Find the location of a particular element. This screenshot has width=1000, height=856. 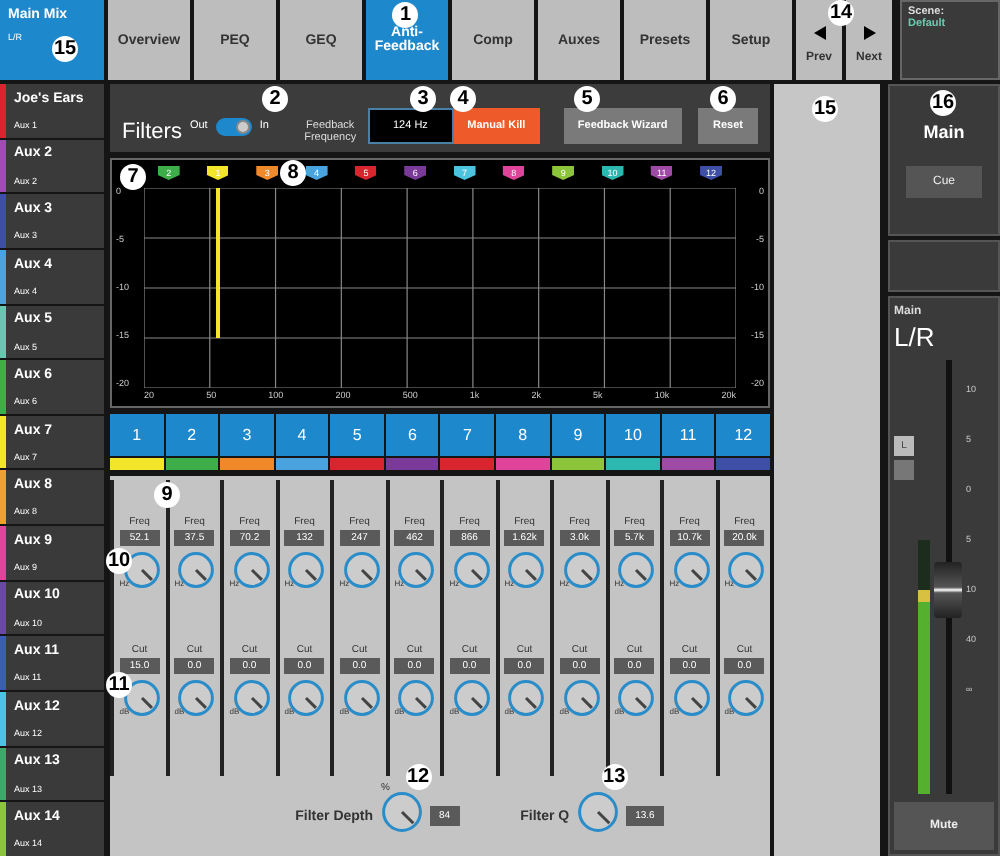

callout-number: 7 is located at coordinates (133, 177).